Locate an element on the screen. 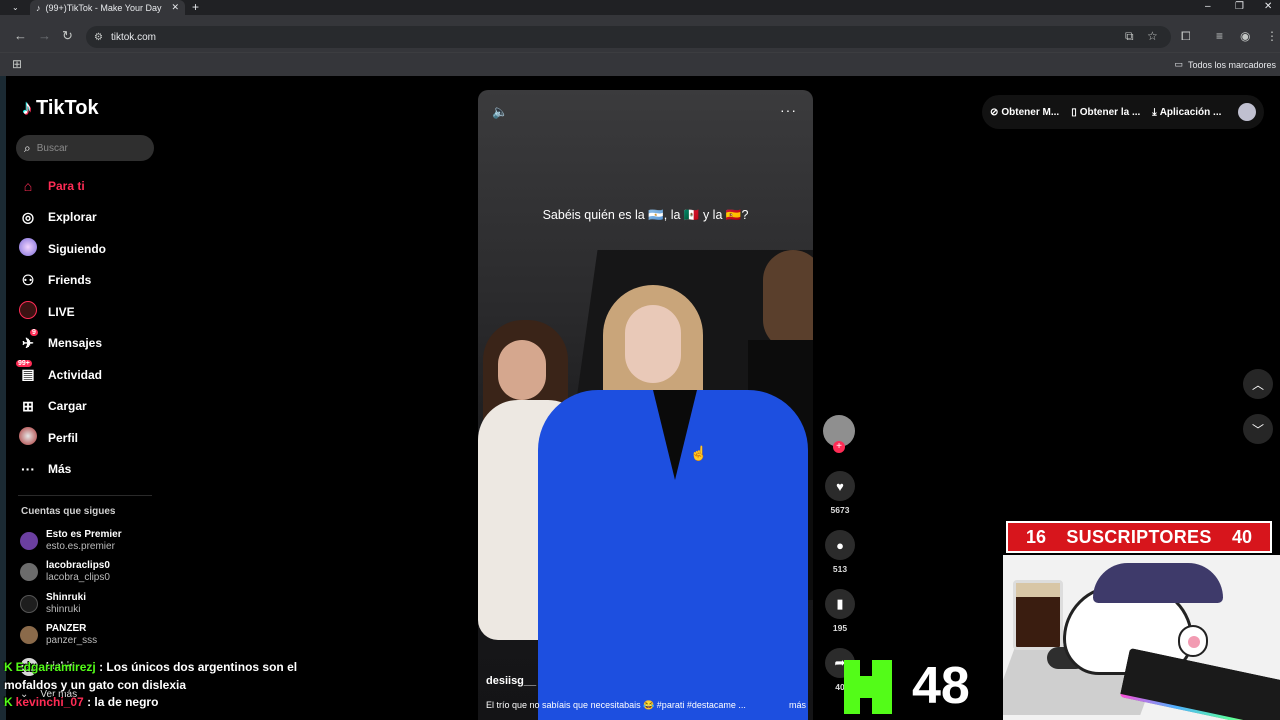 Image resolution: width=1280 pixels, height=720 pixels. creator-avatar: + is located at coordinates (839, 434).